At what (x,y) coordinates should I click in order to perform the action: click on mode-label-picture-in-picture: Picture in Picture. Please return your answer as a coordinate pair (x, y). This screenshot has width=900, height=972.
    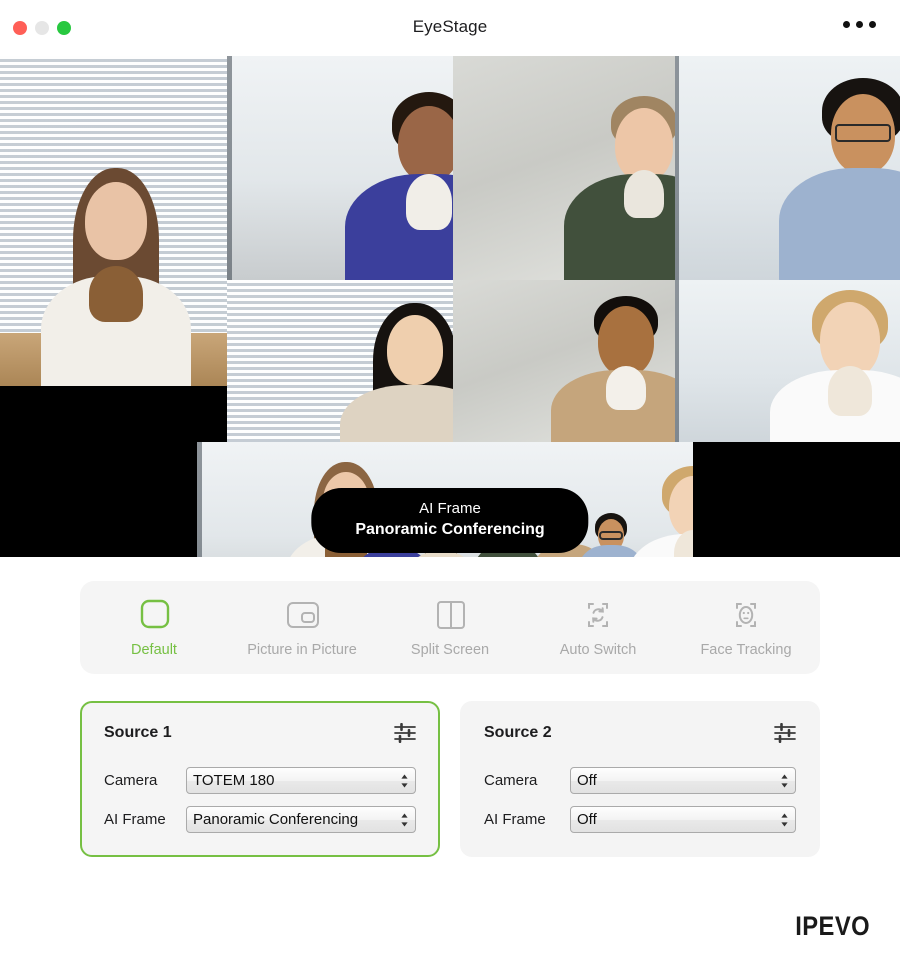
    Looking at the image, I should click on (302, 649).